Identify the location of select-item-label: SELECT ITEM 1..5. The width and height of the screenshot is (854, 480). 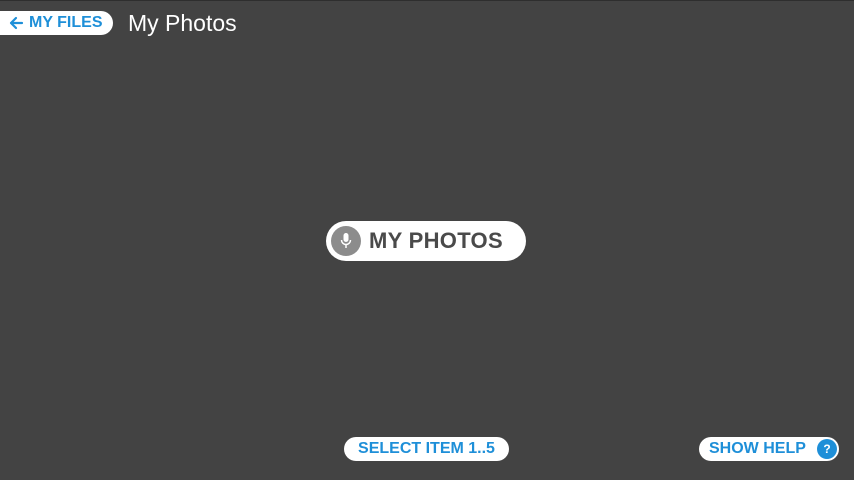
(426, 448).